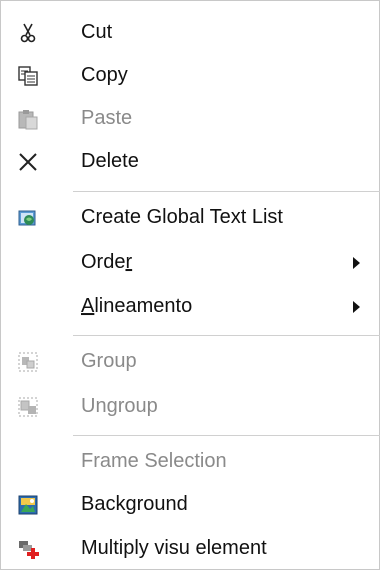 The height and width of the screenshot is (570, 380). I want to click on menu-item-frame-selection: Frame Selection, so click(190, 462).